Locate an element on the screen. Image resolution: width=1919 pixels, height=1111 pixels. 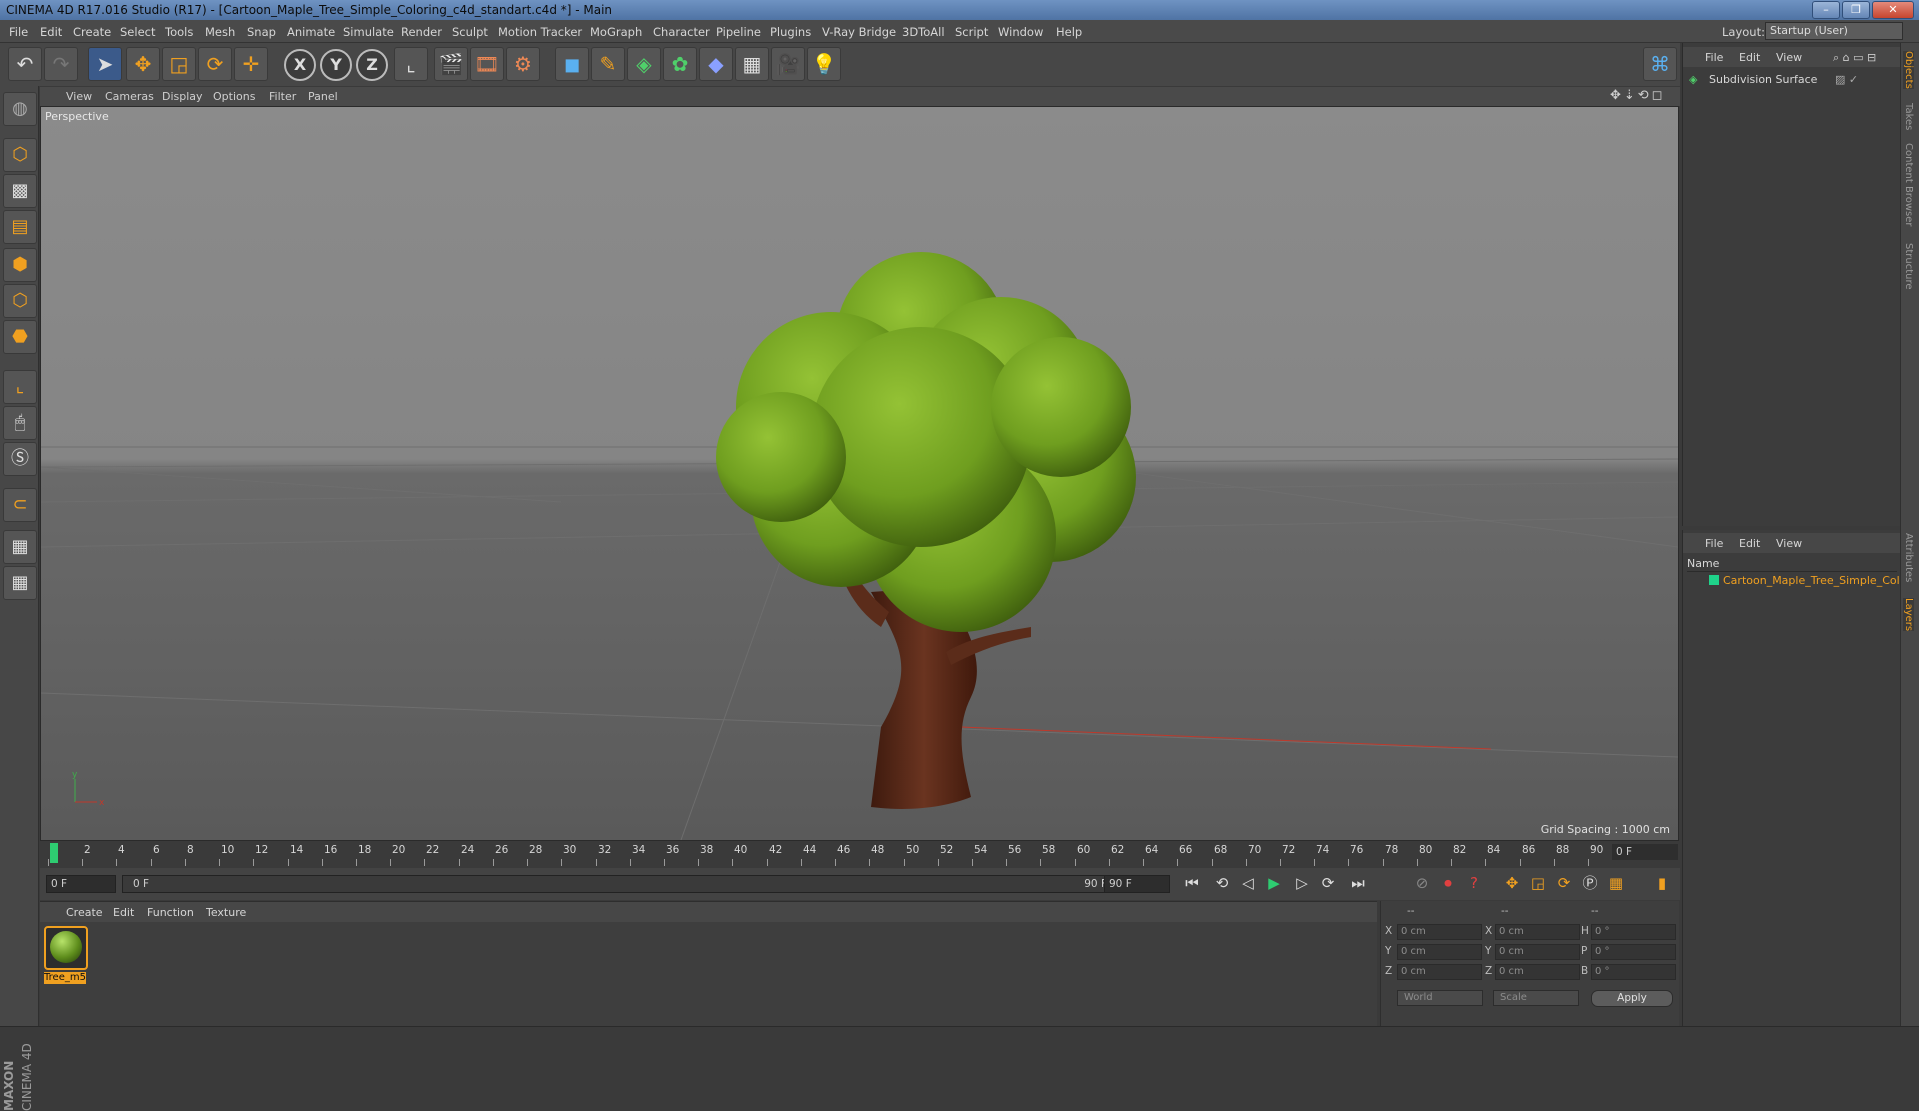
viewport-menu-cameras: Cameras is located at coordinates (129, 96).